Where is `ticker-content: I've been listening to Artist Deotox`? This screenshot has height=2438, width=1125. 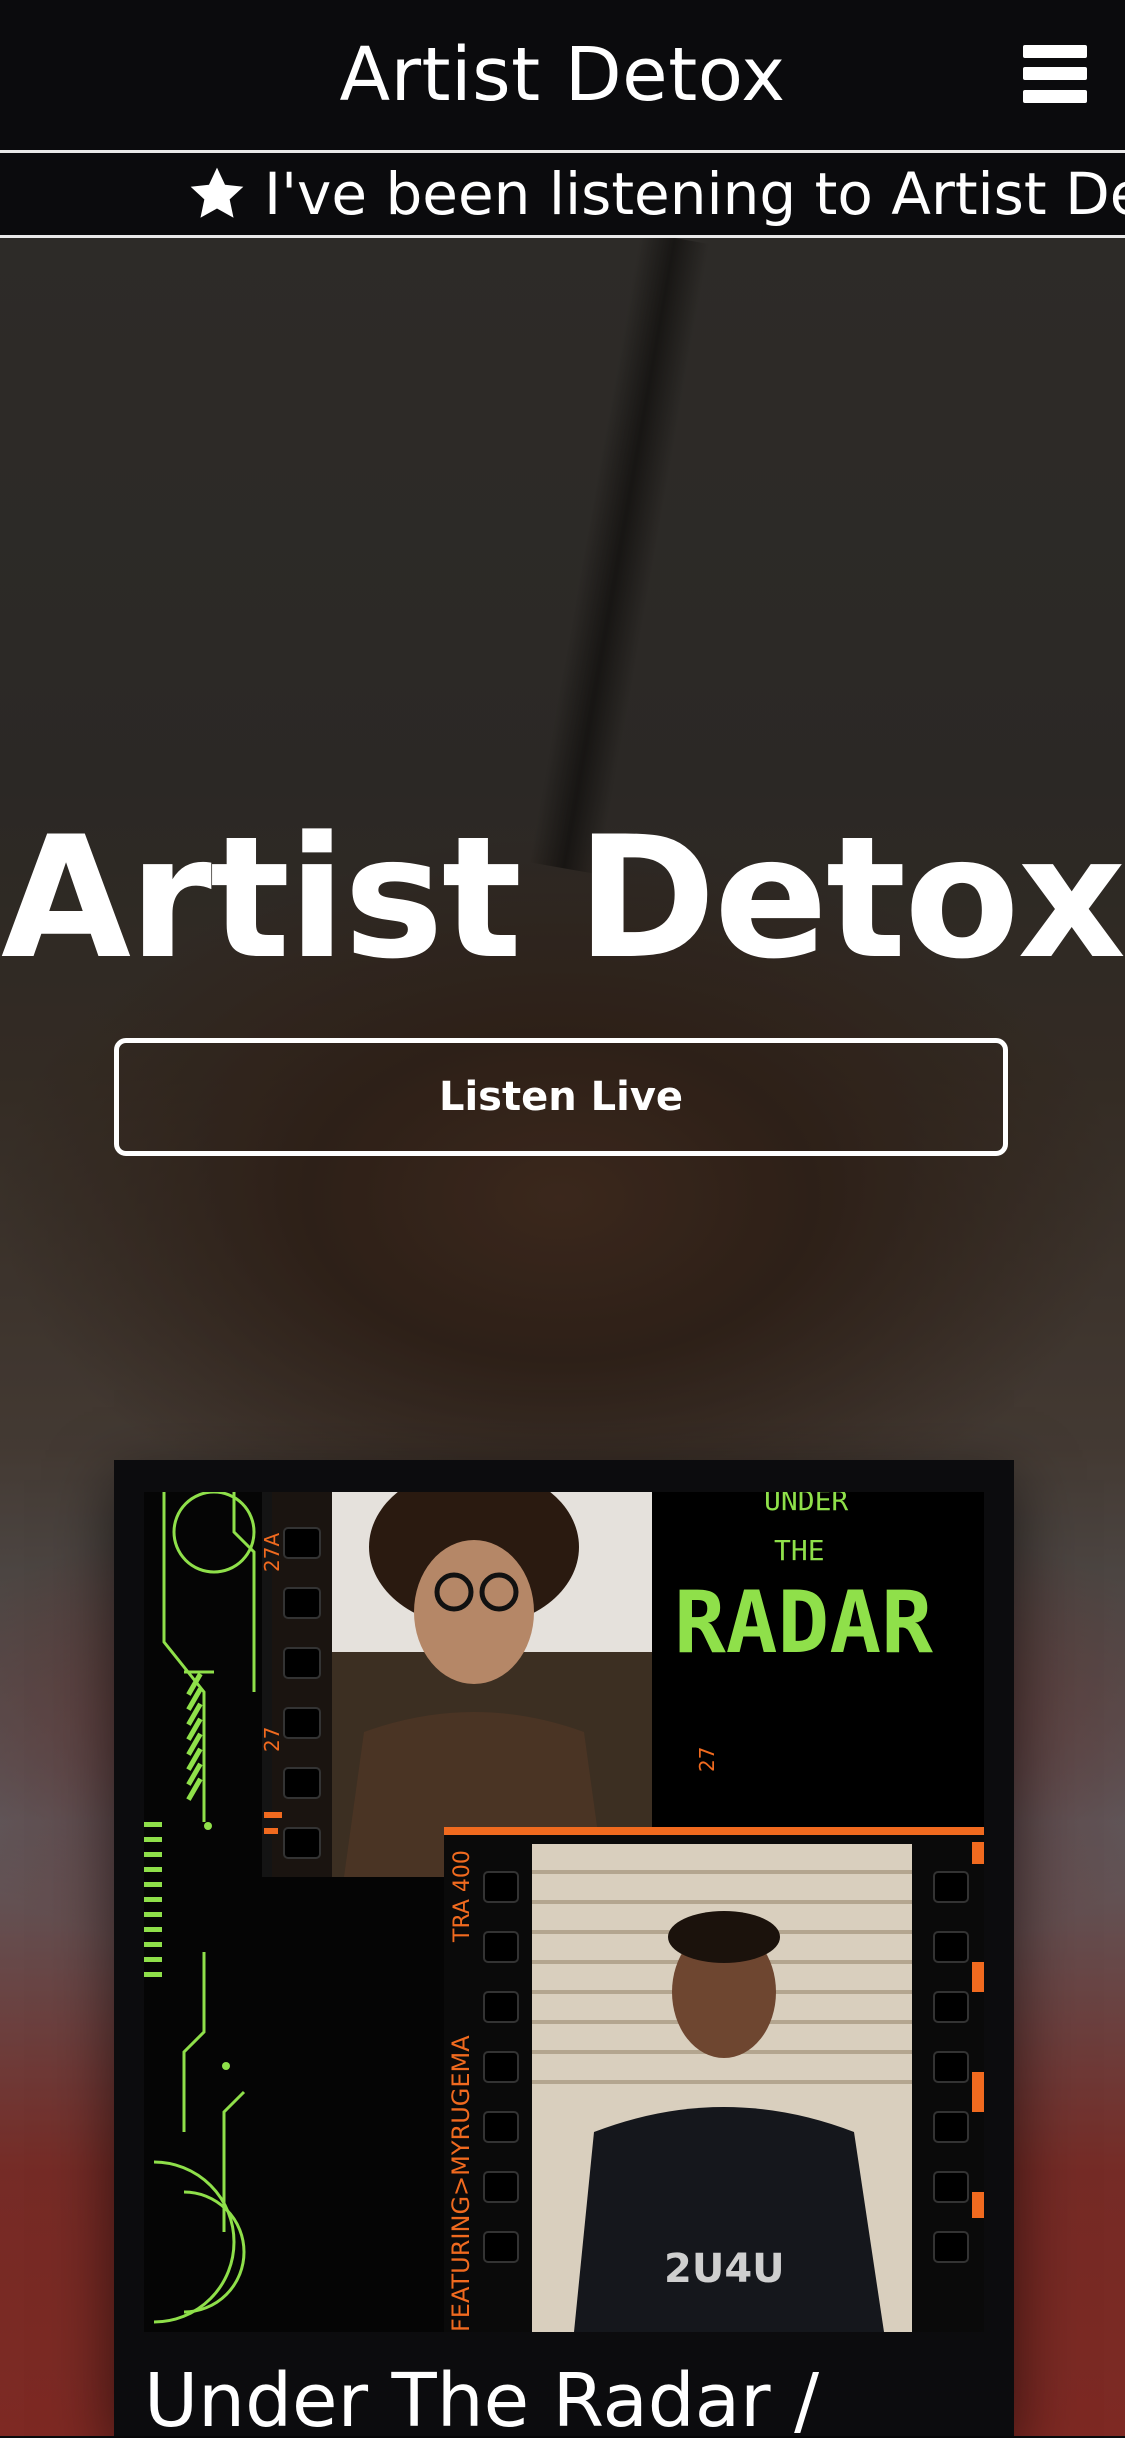
ticker-content: I've been listening to Artist Deotox is located at coordinates (655, 194).